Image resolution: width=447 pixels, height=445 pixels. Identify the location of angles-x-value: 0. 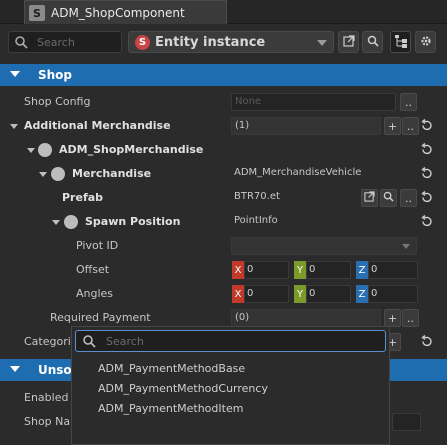
(266, 294).